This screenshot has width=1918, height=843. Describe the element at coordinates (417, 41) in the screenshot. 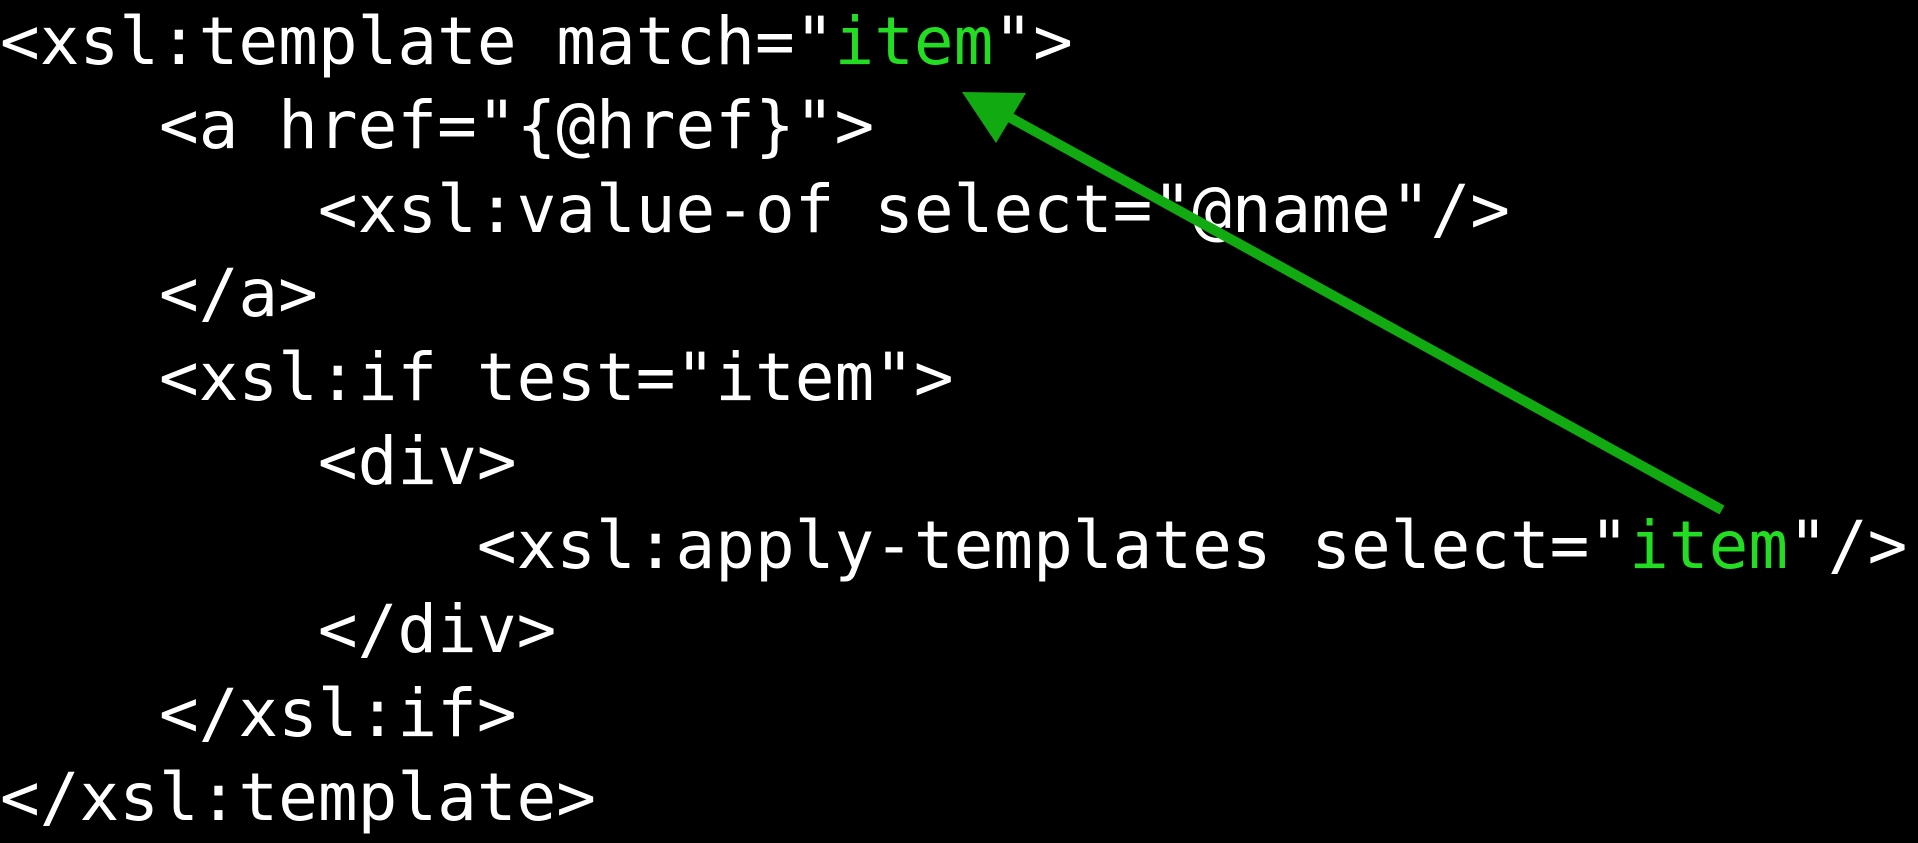

I see `code-token: <xsl:template match="` at that location.